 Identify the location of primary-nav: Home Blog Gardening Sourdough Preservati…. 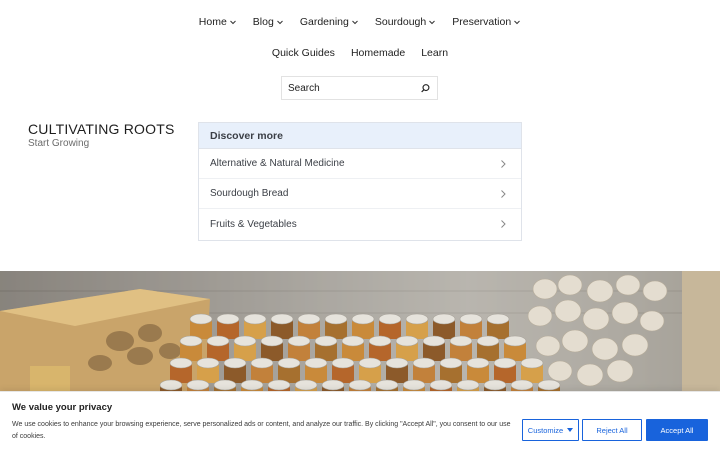
(360, 22).